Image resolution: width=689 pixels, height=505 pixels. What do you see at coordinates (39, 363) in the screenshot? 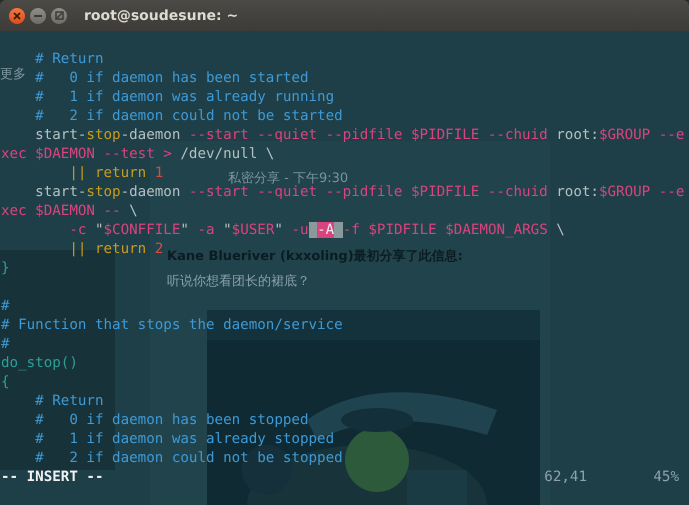
I see `code-line: do_stop()` at bounding box center [39, 363].